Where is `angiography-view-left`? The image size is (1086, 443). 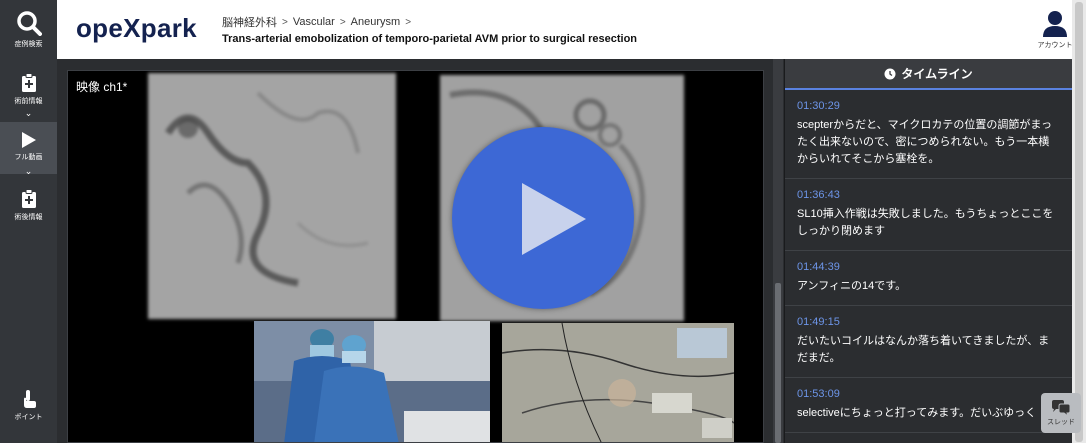
angiography-view-left is located at coordinates (272, 196).